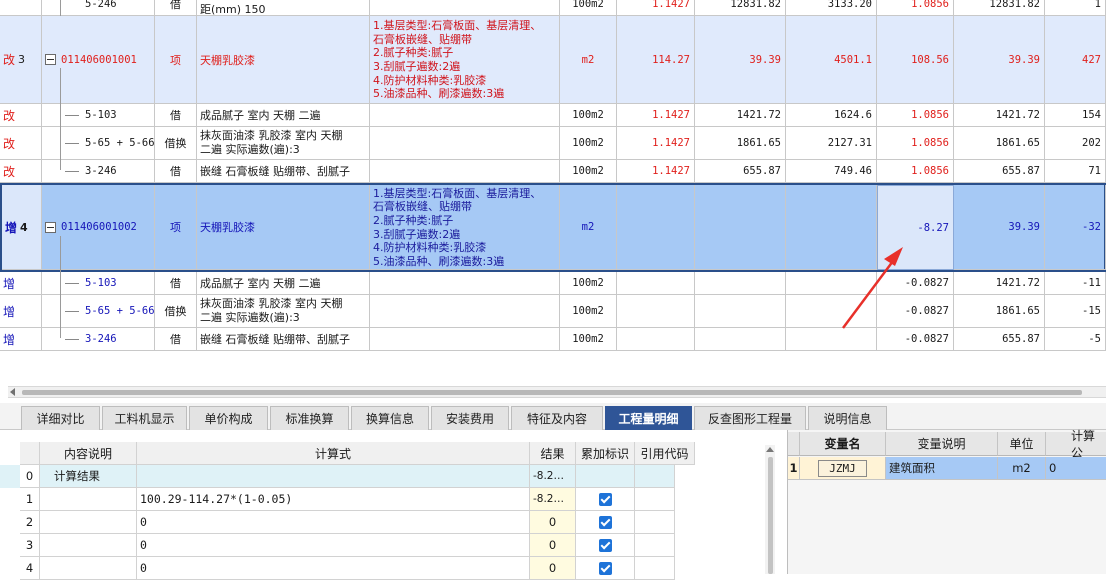 The height and width of the screenshot is (580, 1106). What do you see at coordinates (22, 59) in the screenshot?
I see `row-seq: 3` at bounding box center [22, 59].